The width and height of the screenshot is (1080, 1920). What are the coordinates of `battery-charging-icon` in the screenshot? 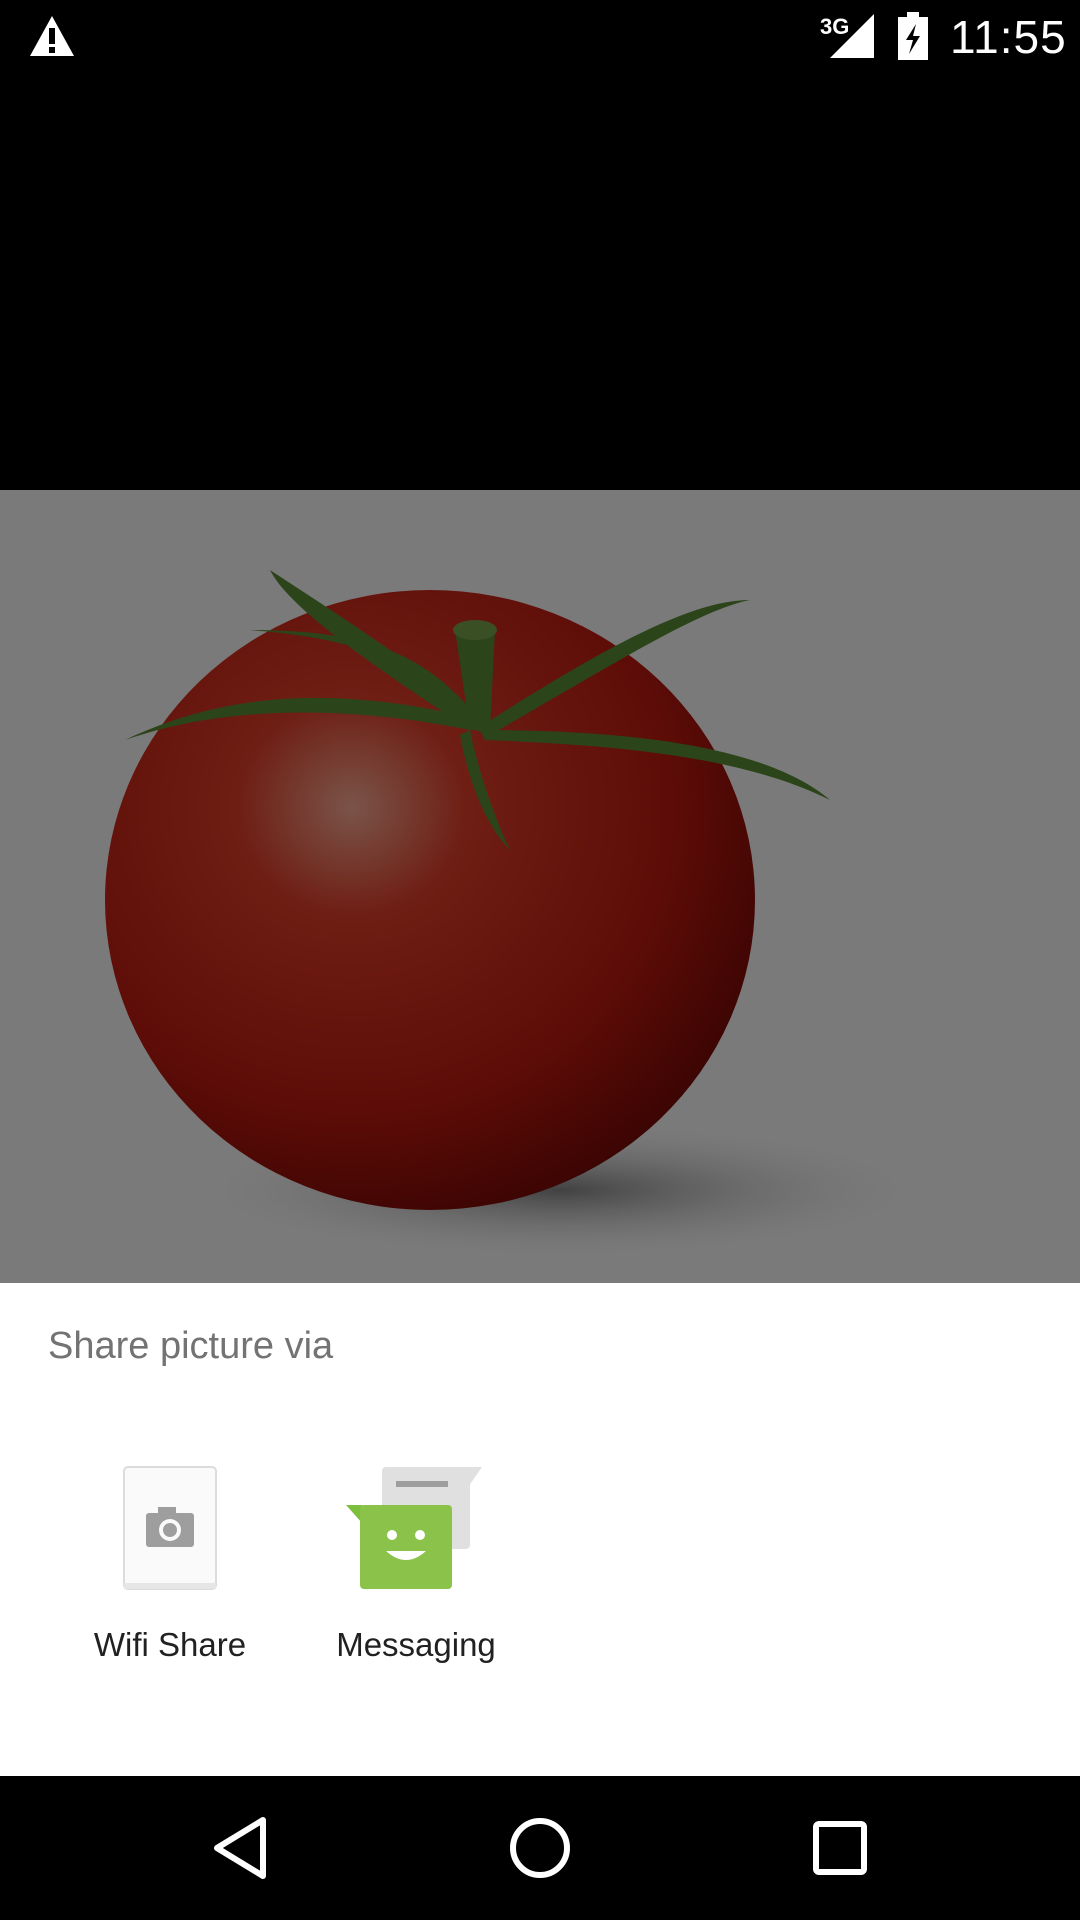 It's located at (913, 36).